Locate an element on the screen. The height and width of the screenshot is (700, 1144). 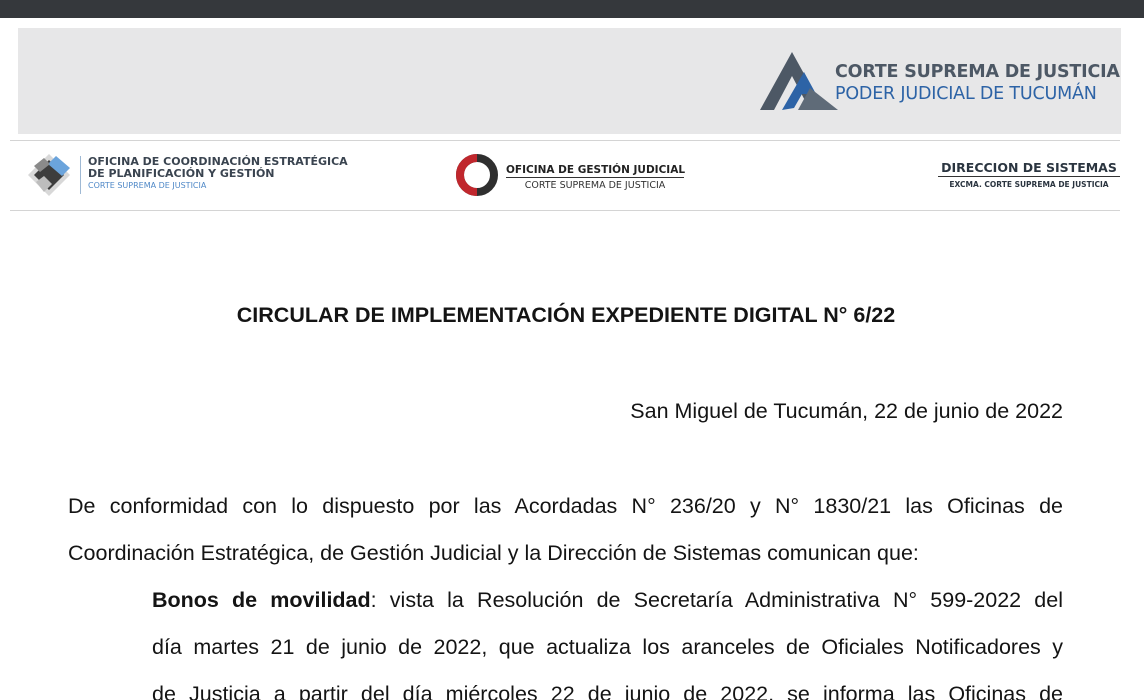
ogj-title: OFICINA DE GESTIÓN JUDICIAL is located at coordinates (596, 171).